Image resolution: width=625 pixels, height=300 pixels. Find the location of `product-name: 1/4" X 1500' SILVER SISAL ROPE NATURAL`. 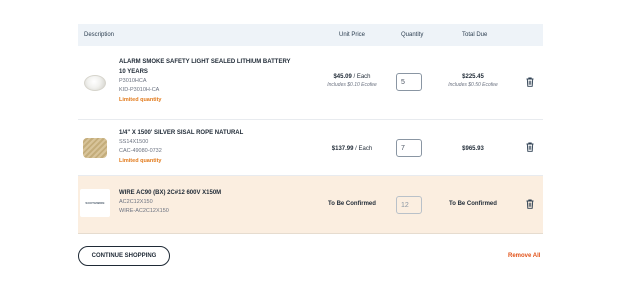

product-name: 1/4" X 1500' SILVER SISAL ROPE NATURAL is located at coordinates (206, 133).